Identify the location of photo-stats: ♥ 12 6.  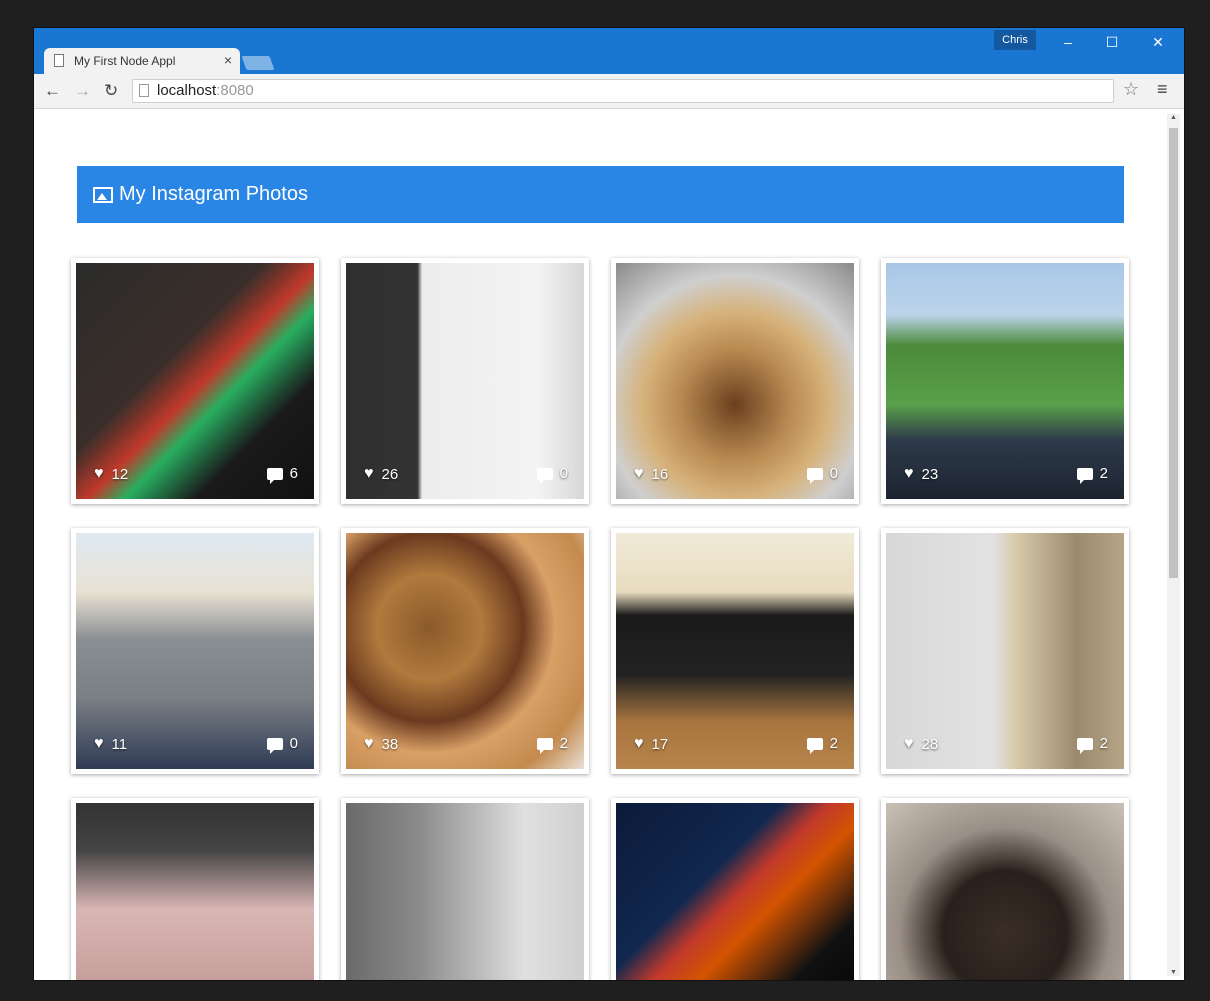
(195, 475).